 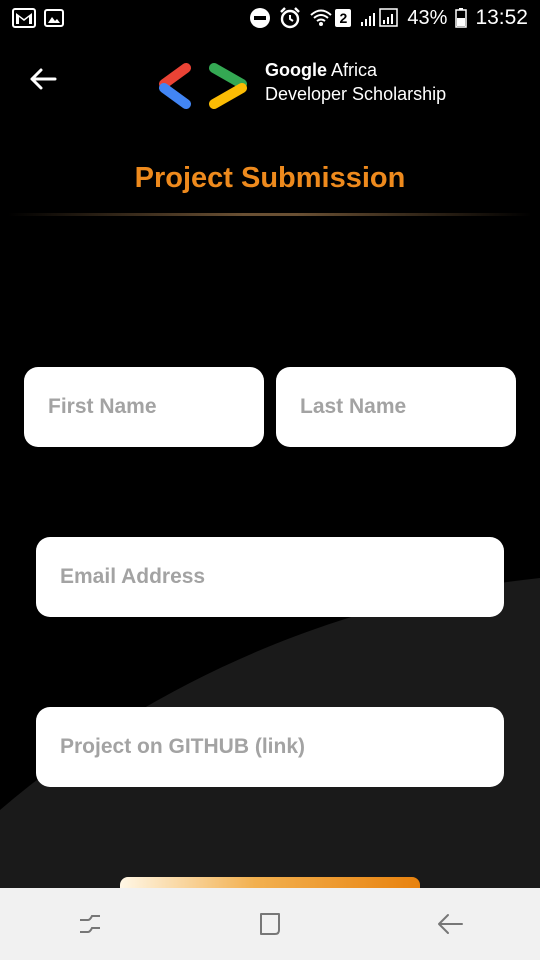 What do you see at coordinates (321, 18) in the screenshot?
I see `wifi-icon` at bounding box center [321, 18].